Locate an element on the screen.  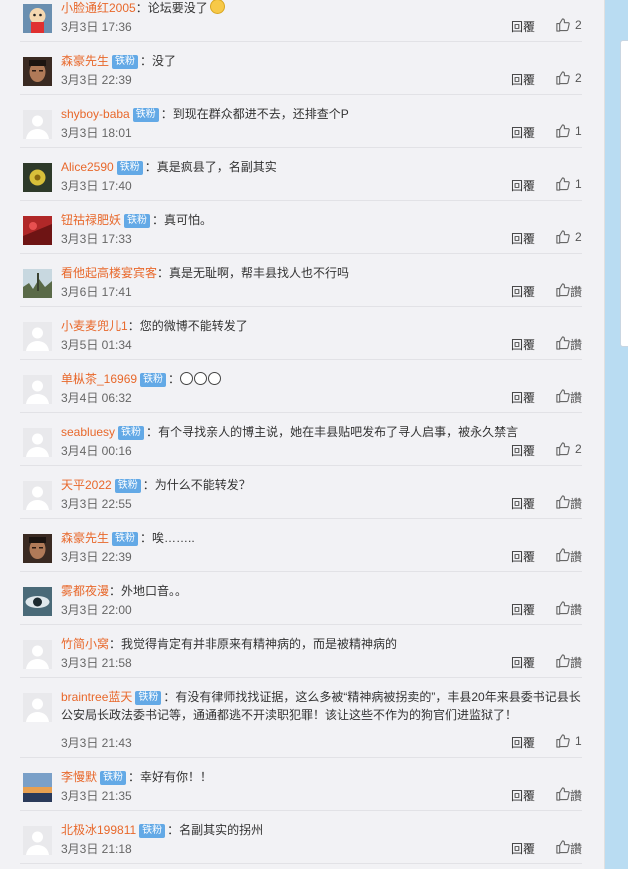
comment-item: 李慢默 铁粉 ：幸好有你！！ 3月3日 21:35 回覆 讚 is located at coordinates (301, 784).